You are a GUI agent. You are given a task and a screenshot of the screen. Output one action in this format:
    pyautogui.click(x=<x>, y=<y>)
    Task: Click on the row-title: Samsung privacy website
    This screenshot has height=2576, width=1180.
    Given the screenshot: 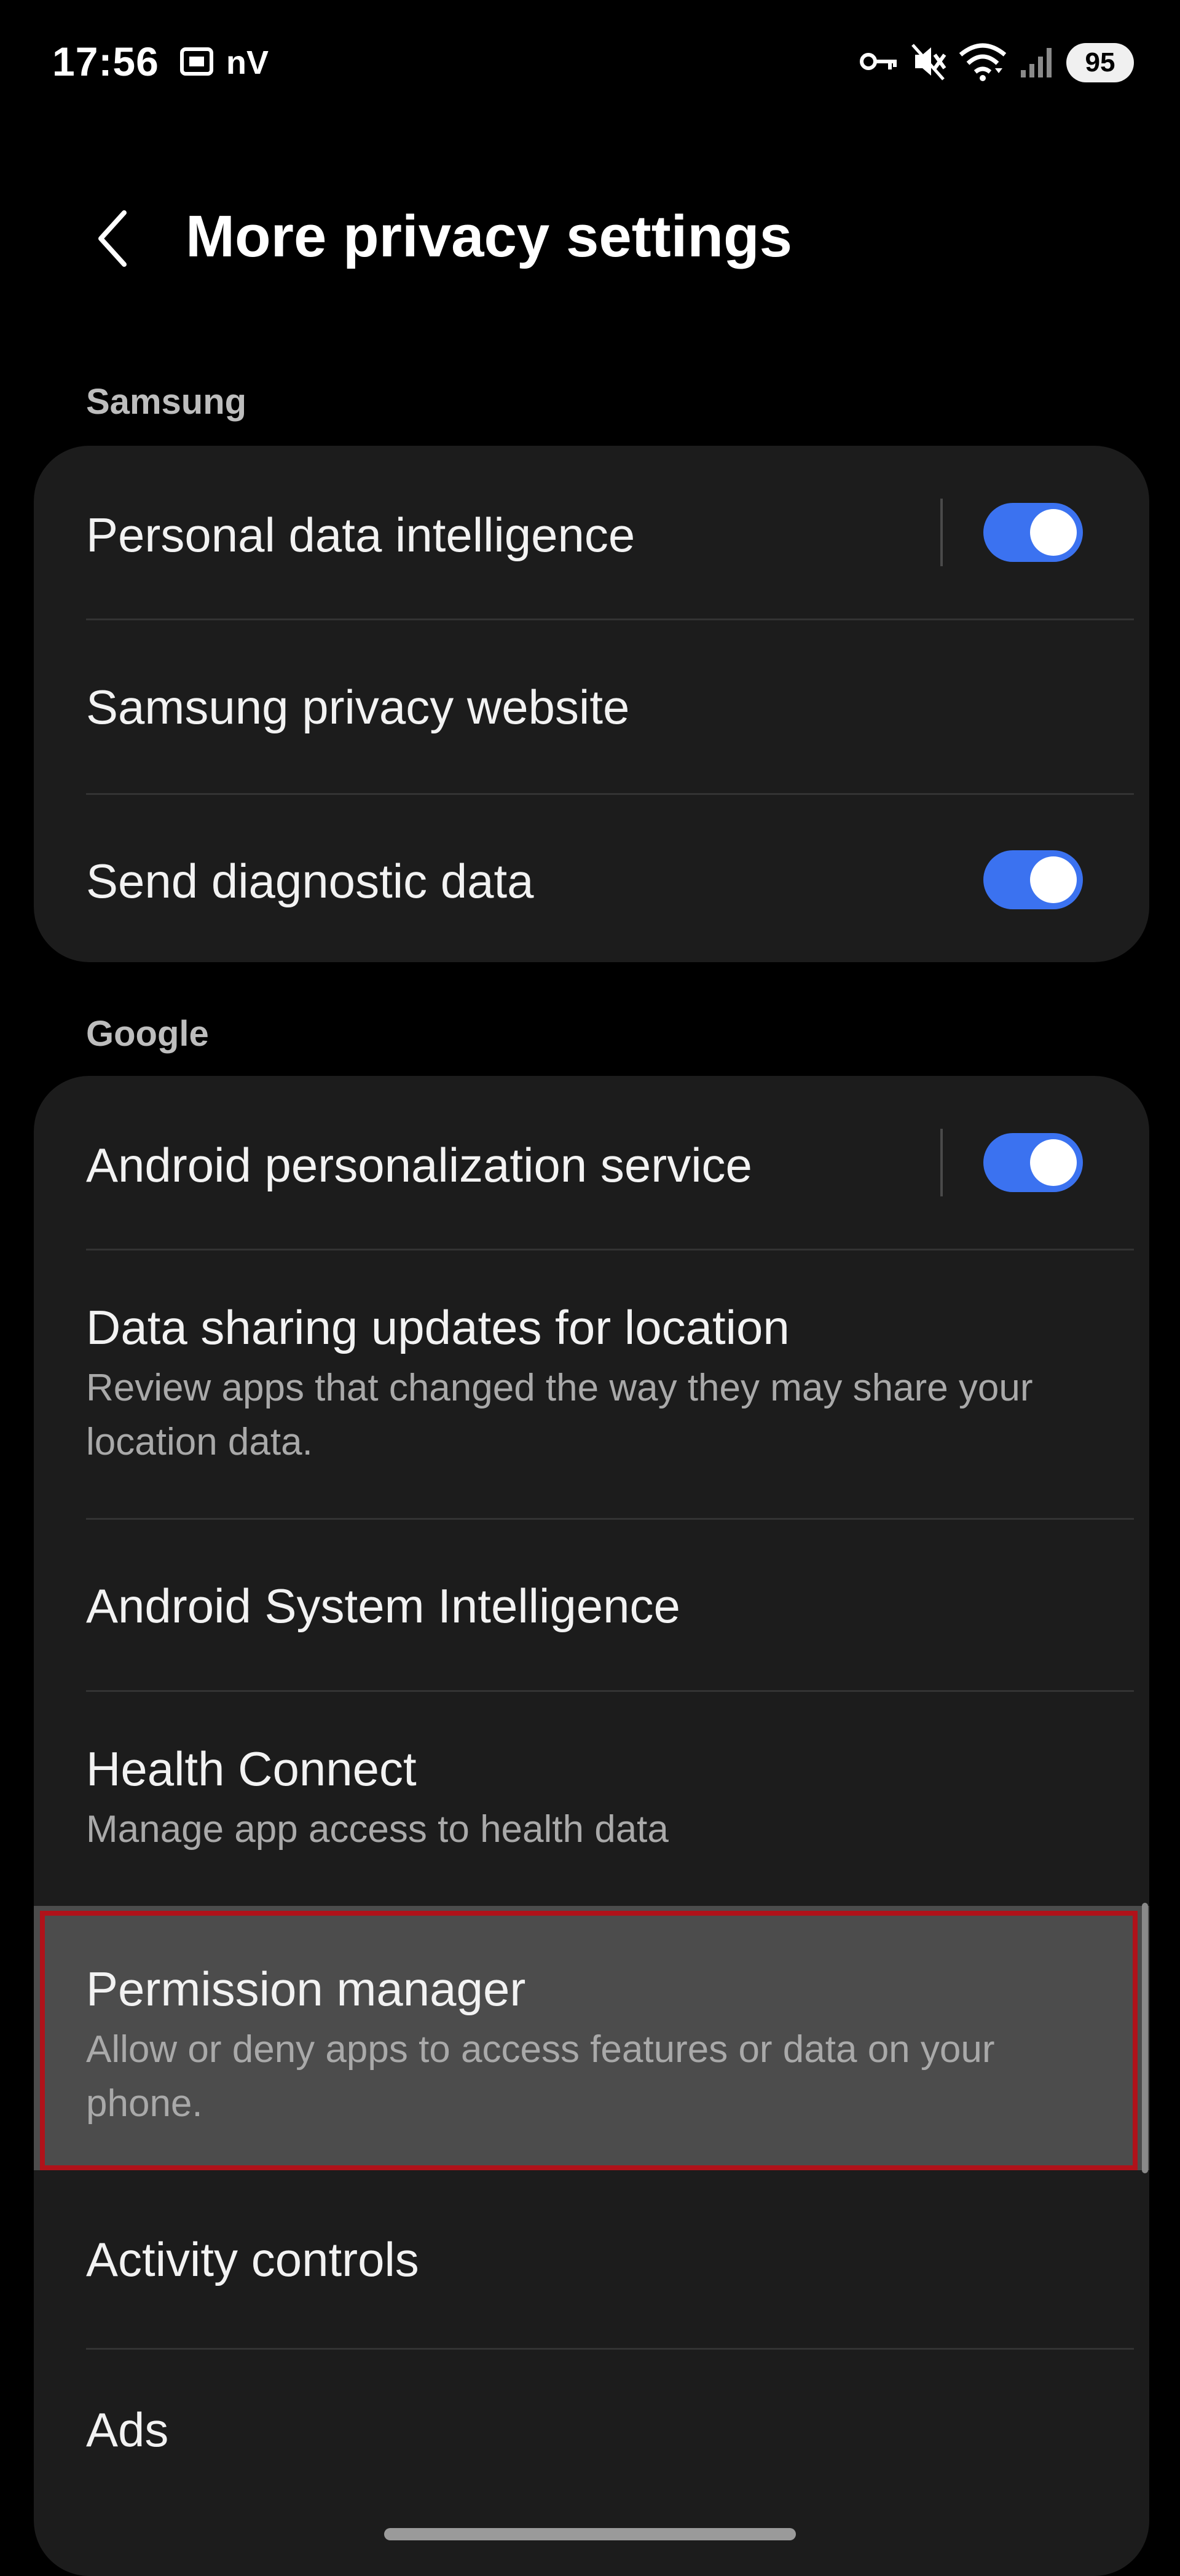 What is the action you would take?
    pyautogui.click(x=358, y=707)
    